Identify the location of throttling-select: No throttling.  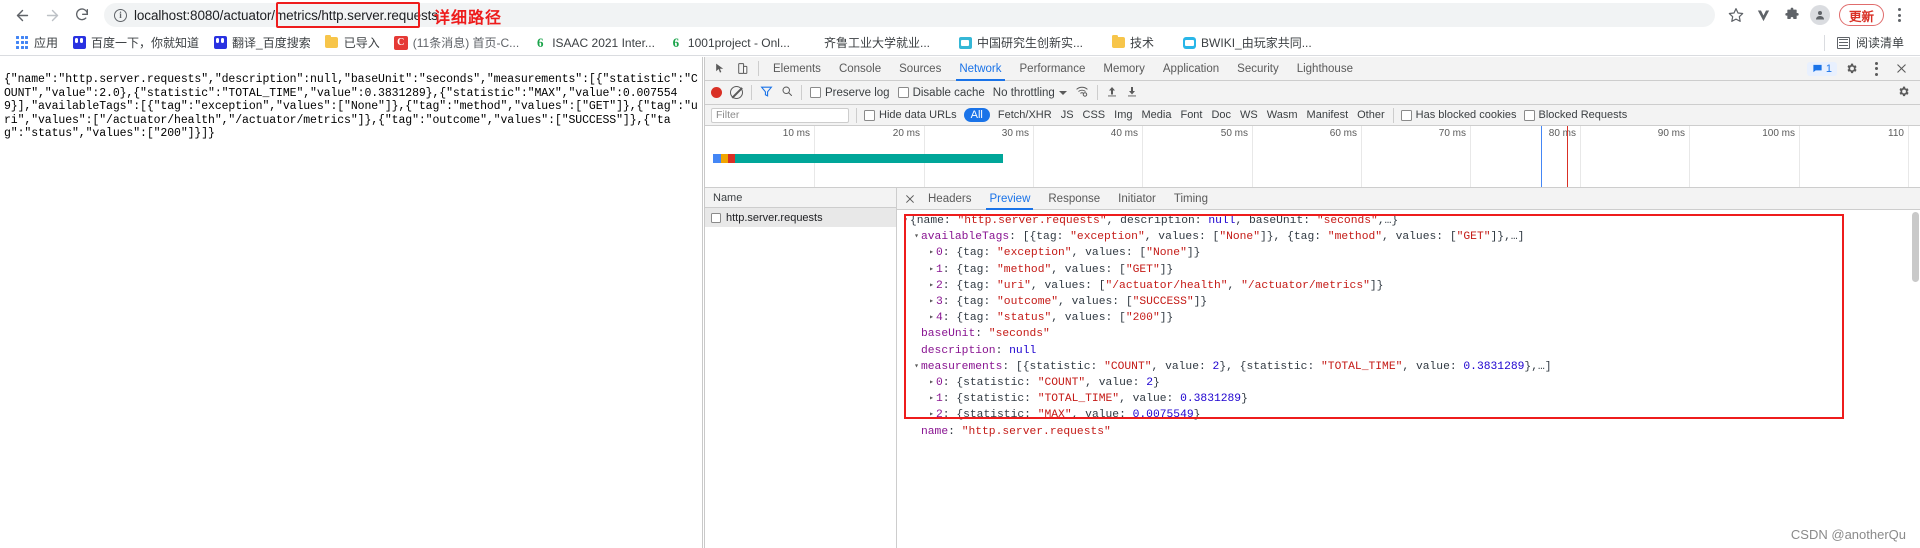
(1030, 93).